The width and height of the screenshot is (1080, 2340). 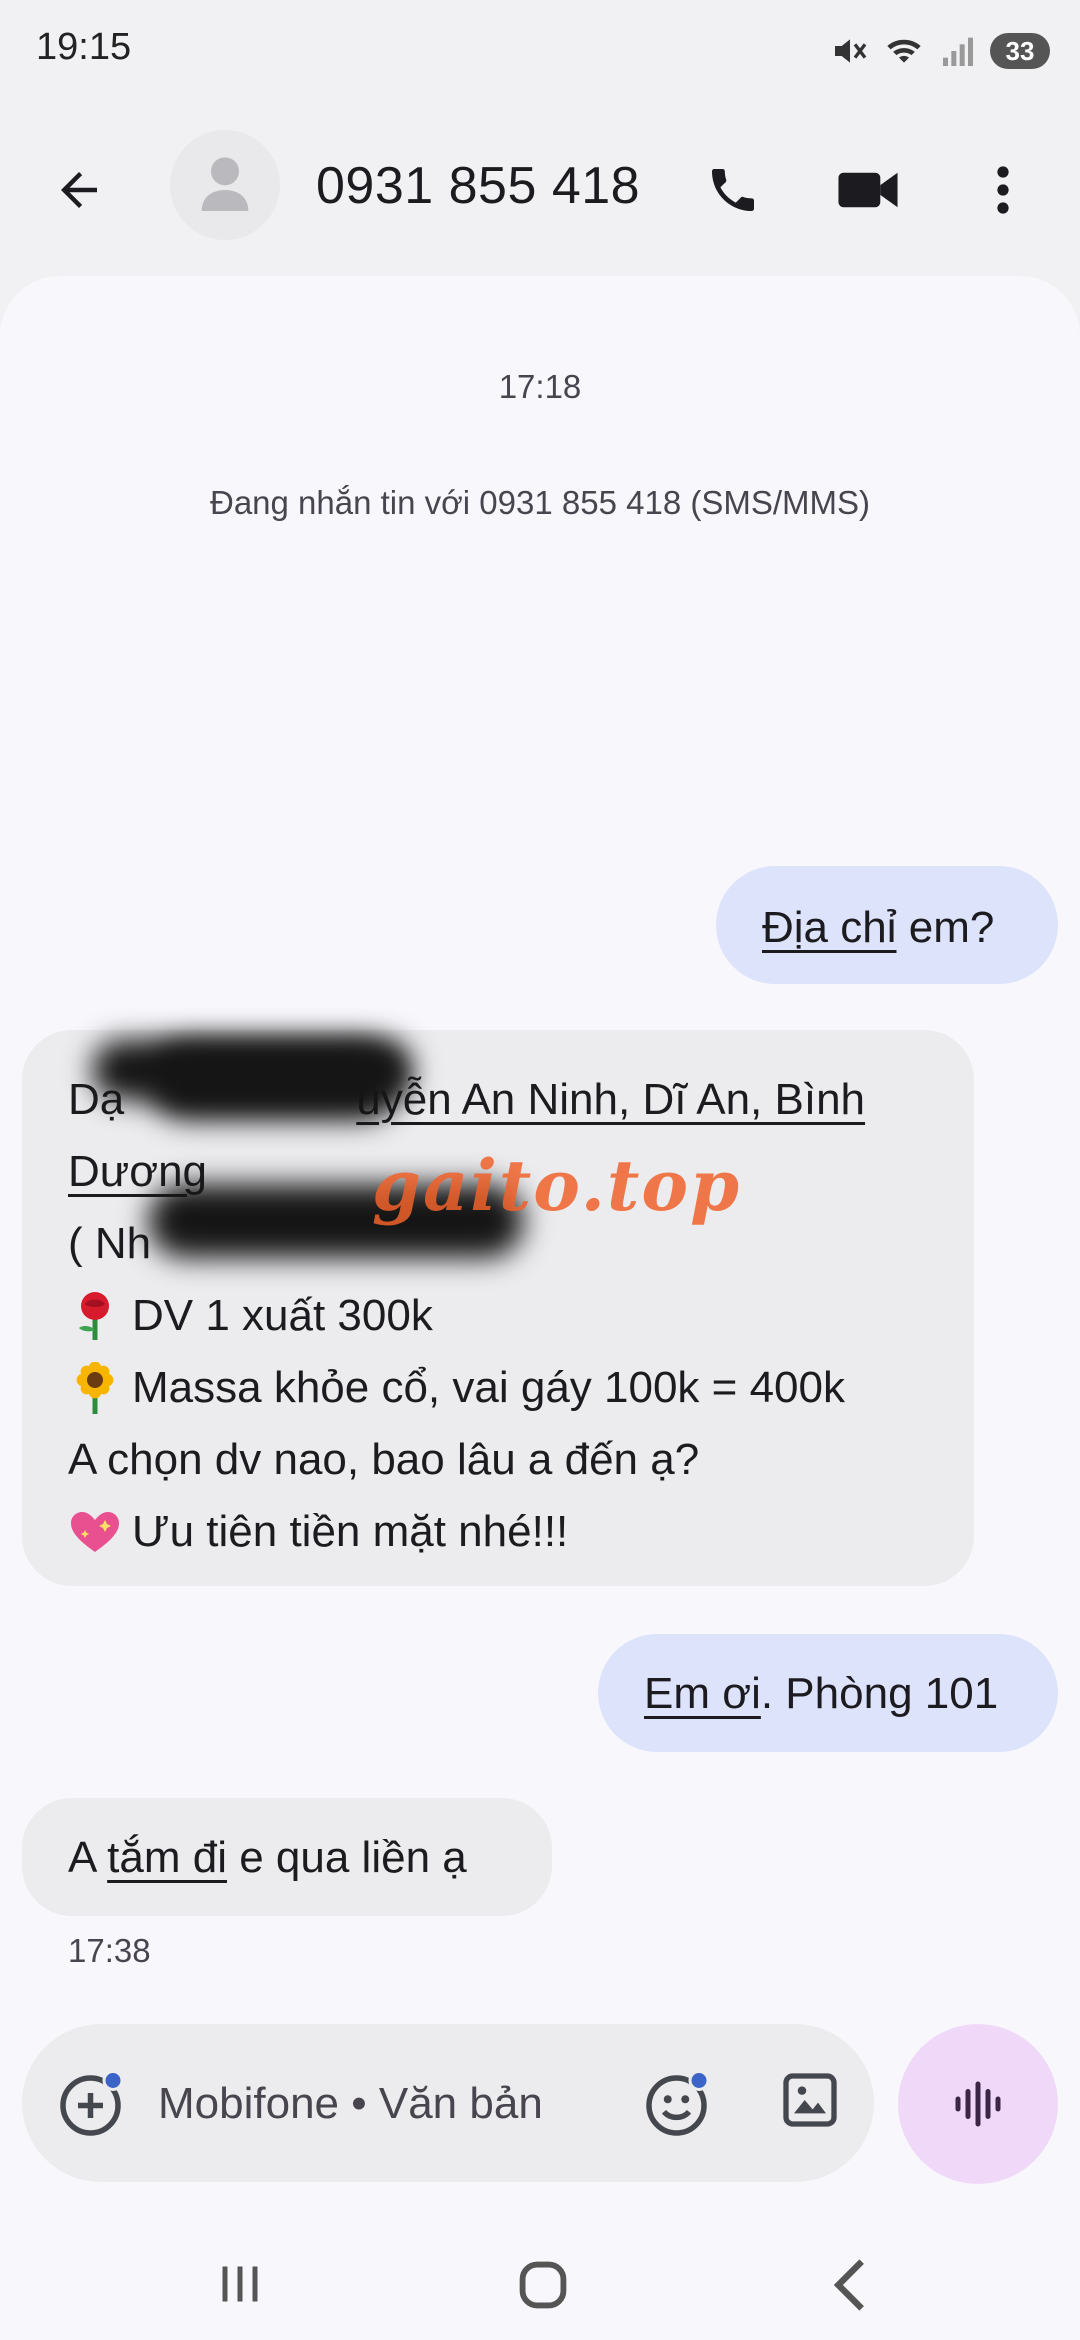 I want to click on message-text: A chọn dv nao, bao lâu a đến ạ?, so click(x=384, y=1459).